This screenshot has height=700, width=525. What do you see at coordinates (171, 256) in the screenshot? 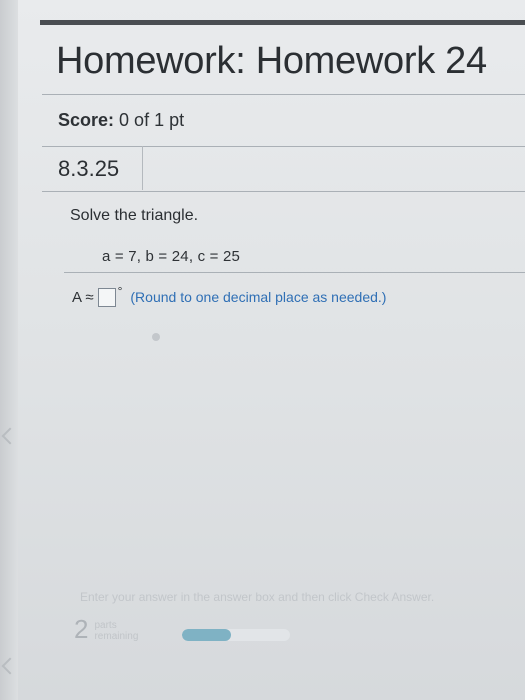
I see `triangle-sides: a = 7, b = 24, c = 25` at bounding box center [171, 256].